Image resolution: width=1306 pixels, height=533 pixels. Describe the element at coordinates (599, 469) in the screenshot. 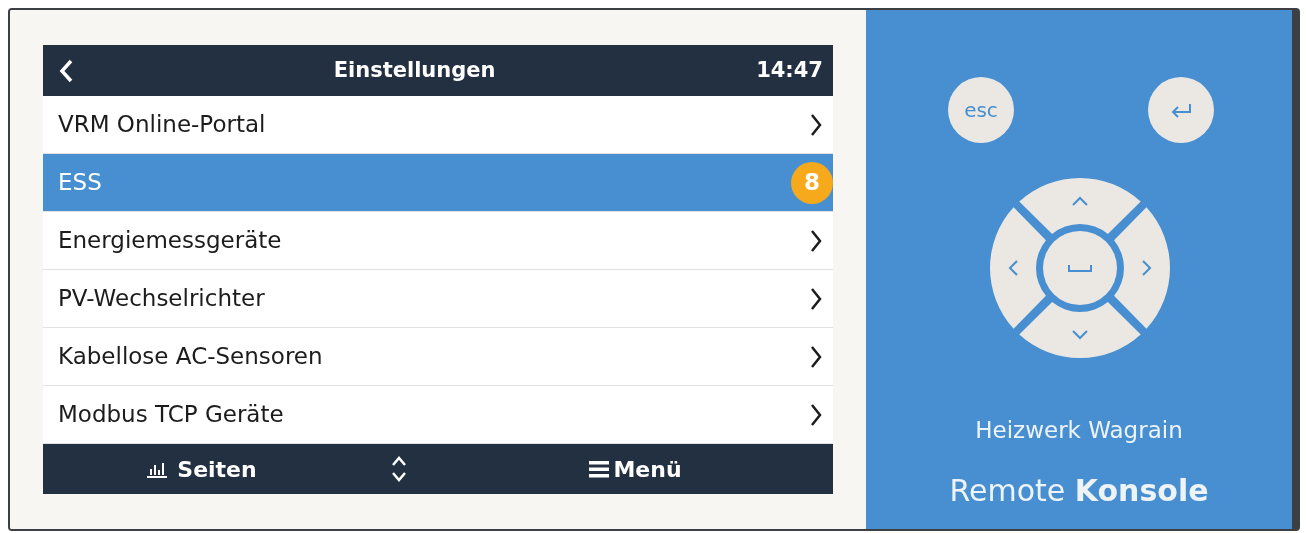

I see `menu-icon` at that location.